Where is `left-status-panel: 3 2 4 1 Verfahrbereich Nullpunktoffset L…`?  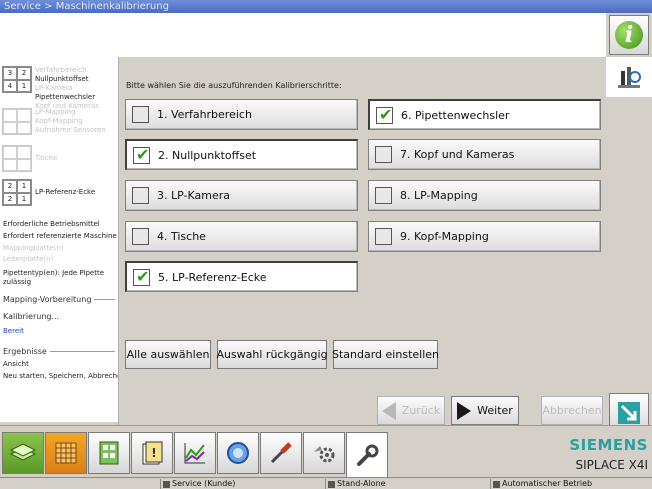
left-status-panel: 3 2 4 1 Verfahrbereich Nullpunktoffset L… is located at coordinates (63, 239).